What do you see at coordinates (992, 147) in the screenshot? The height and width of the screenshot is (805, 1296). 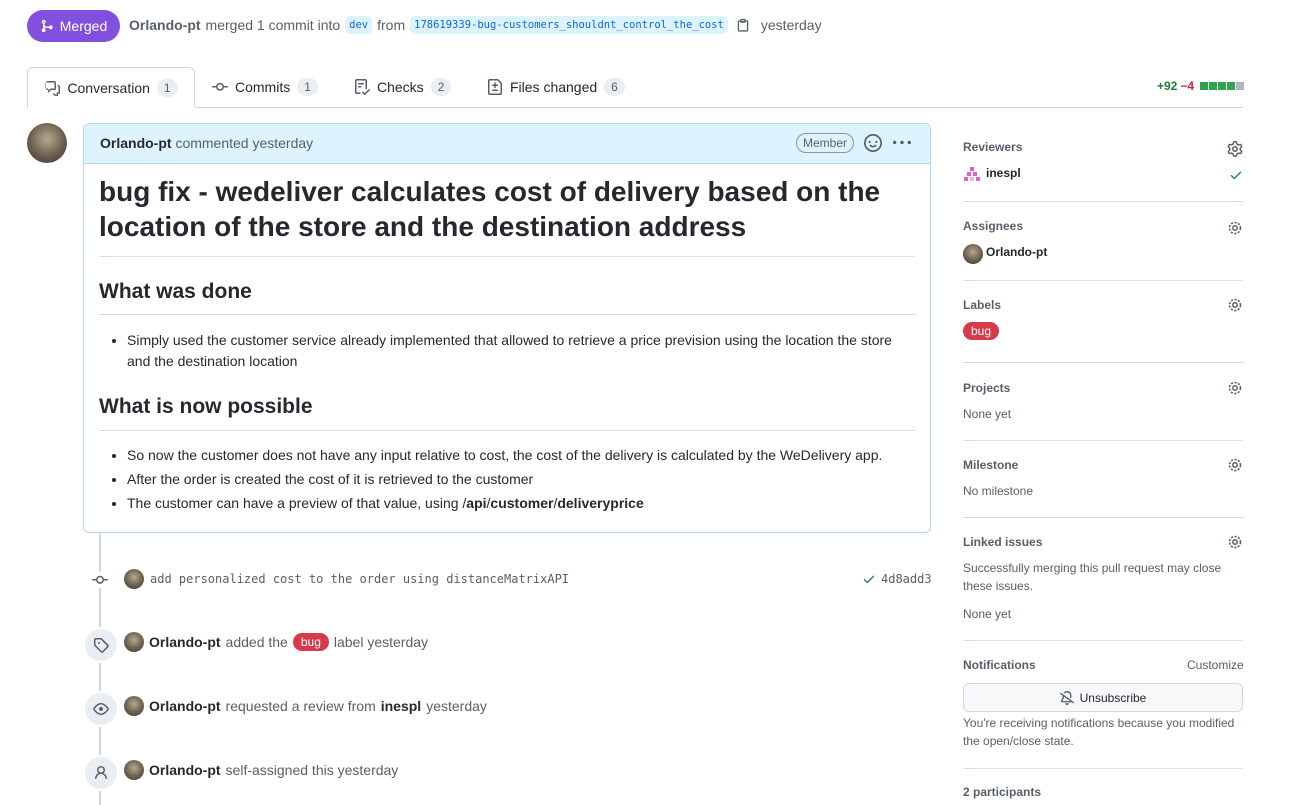 I see `reviewers-heading: Reviewers` at bounding box center [992, 147].